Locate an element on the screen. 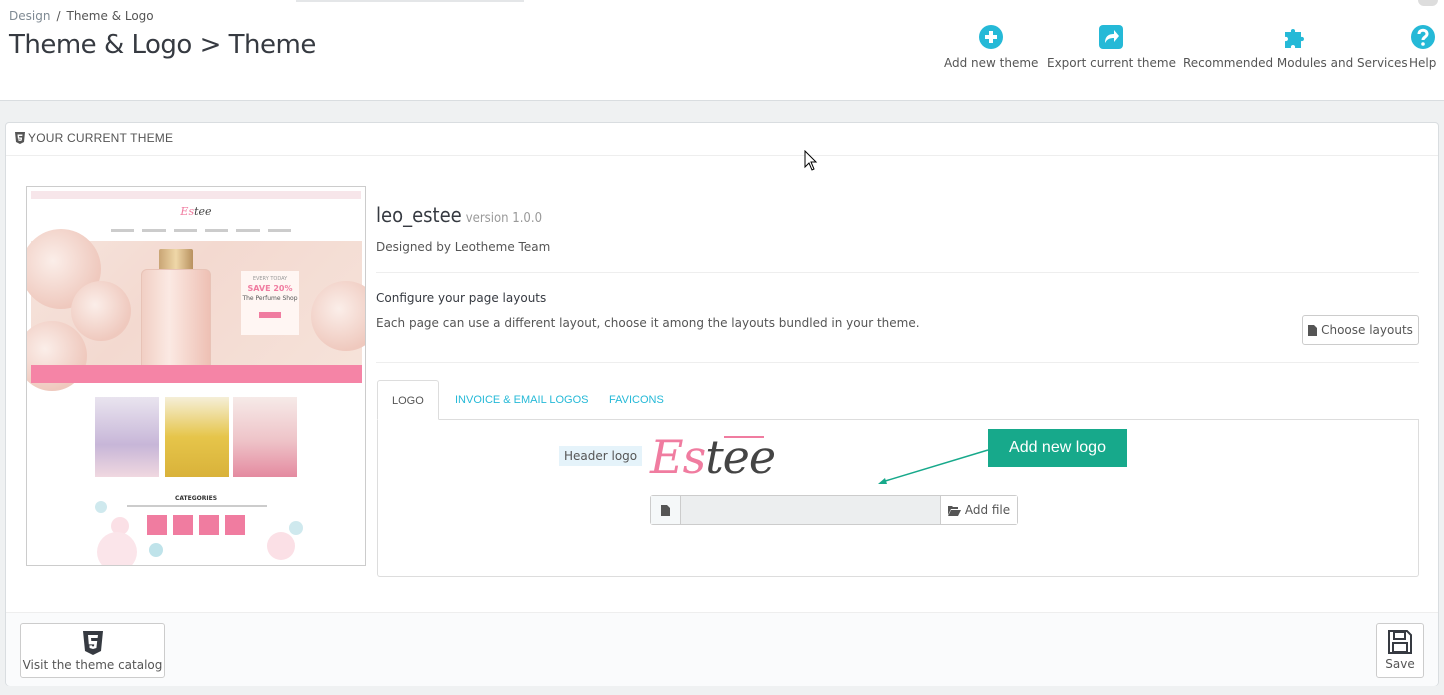  header-logo-label: Header logo is located at coordinates (601, 456).